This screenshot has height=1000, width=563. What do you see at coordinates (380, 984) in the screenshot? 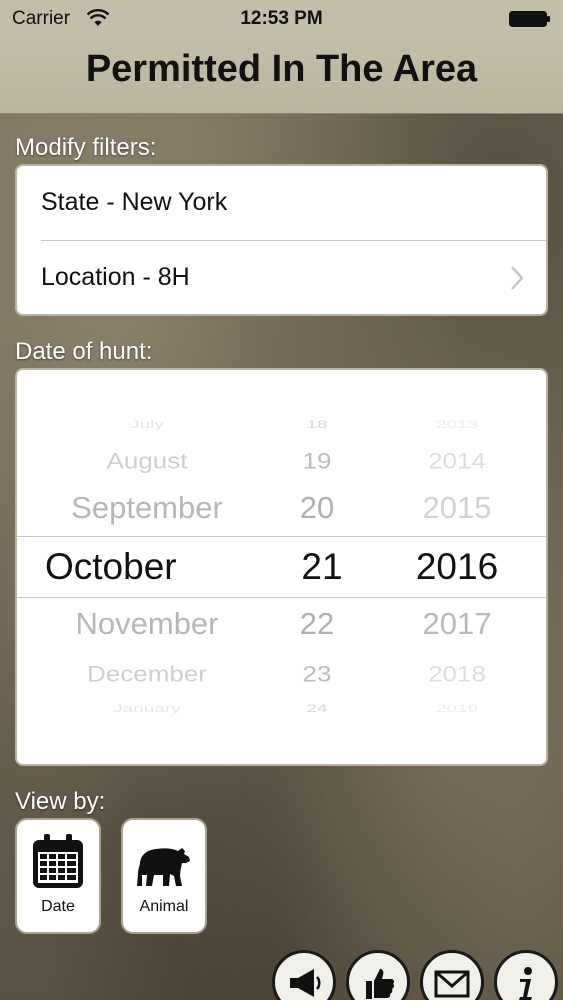
I see `thumbs-up-icon` at bounding box center [380, 984].